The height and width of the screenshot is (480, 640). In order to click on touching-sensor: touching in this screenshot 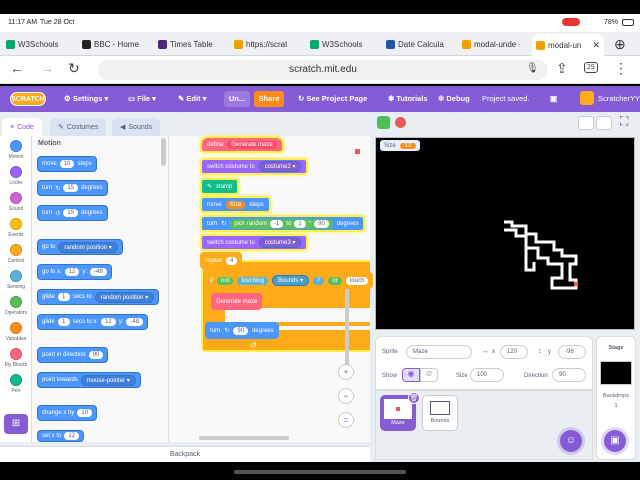, I will do `click(253, 280)`.